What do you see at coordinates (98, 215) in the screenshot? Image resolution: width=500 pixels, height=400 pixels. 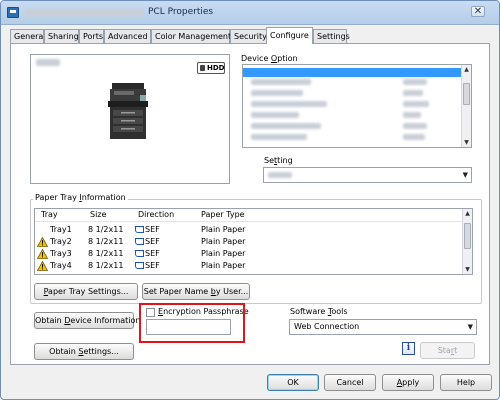 I see `column-size: Size` at bounding box center [98, 215].